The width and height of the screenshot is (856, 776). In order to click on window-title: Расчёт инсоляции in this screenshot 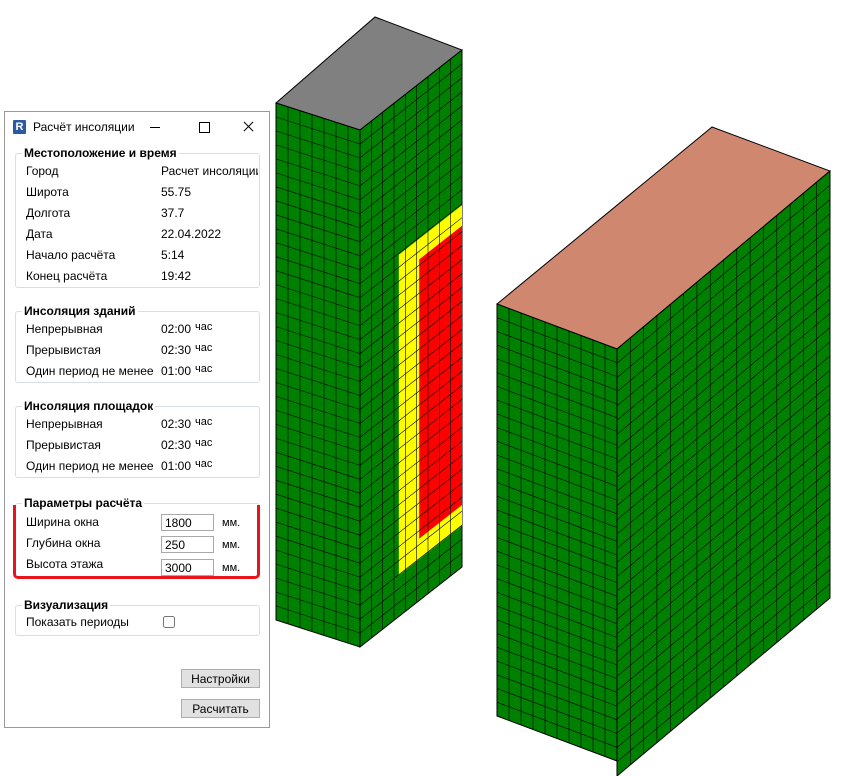, I will do `click(84, 127)`.